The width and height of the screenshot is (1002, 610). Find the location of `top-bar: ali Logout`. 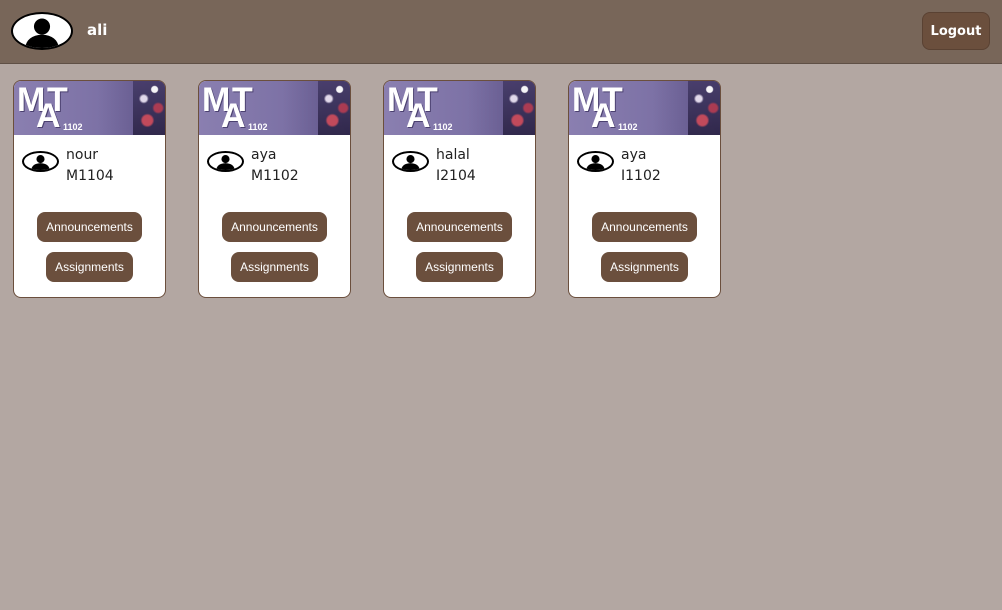

top-bar: ali Logout is located at coordinates (501, 32).